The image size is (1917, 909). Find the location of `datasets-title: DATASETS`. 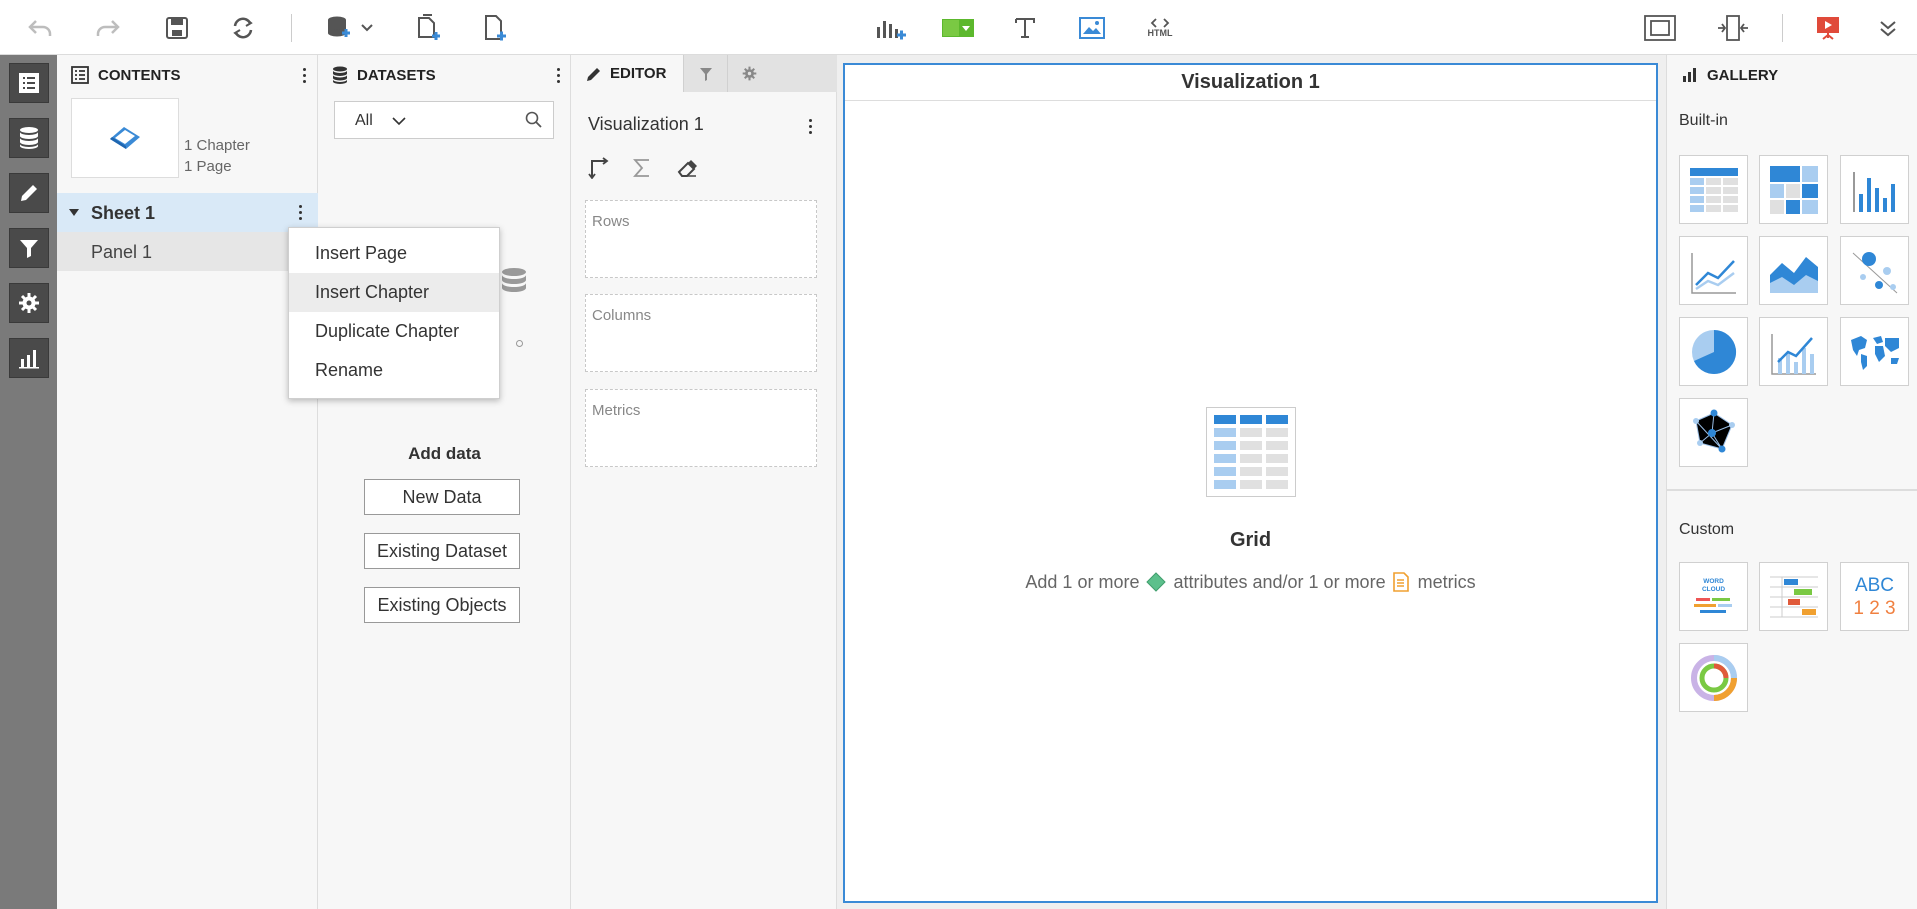

datasets-title: DATASETS is located at coordinates (396, 75).